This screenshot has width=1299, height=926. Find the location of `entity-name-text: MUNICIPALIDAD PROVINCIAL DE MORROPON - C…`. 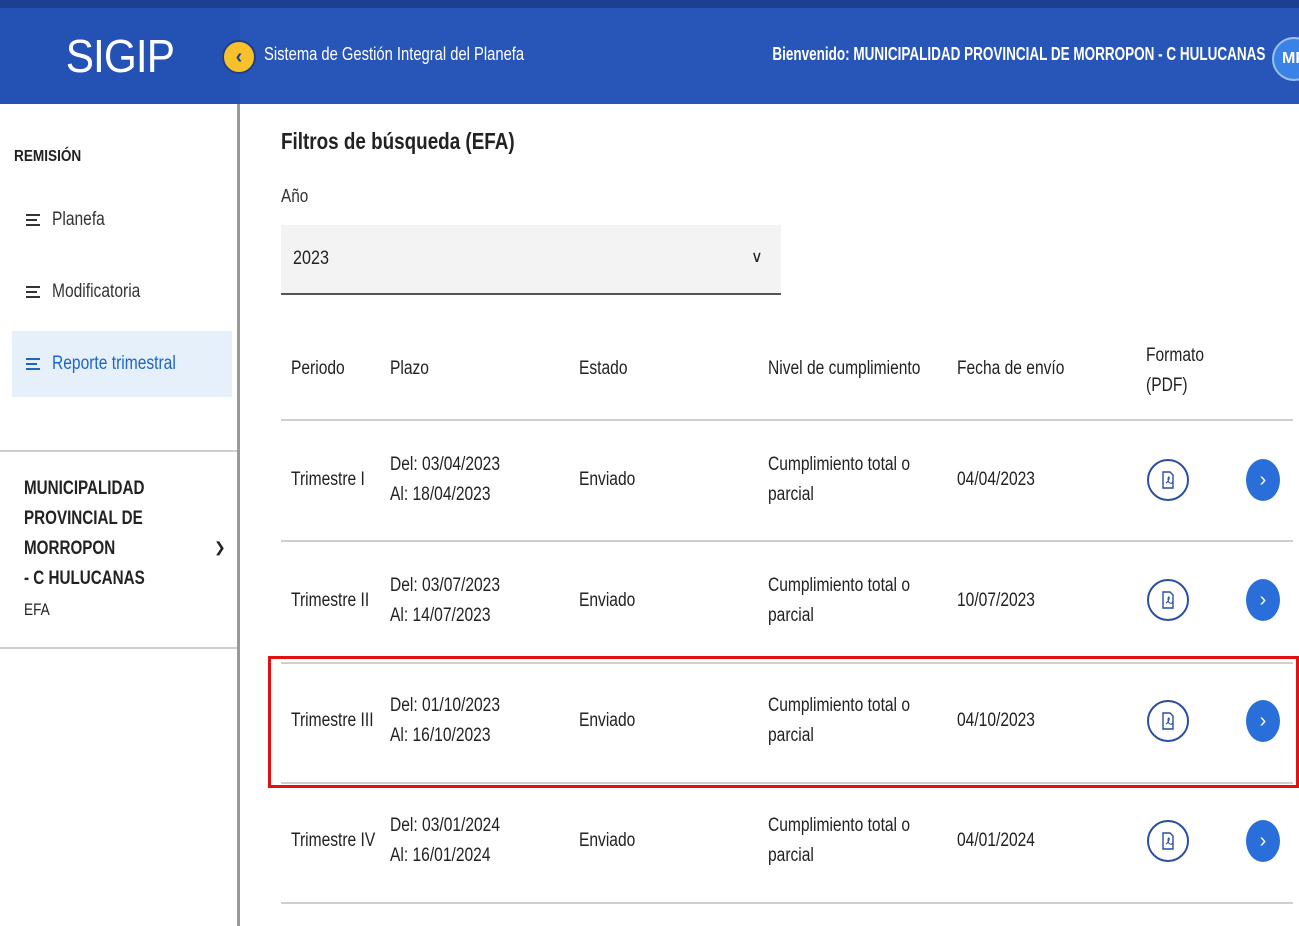

entity-name-text: MUNICIPALIDAD PROVINCIAL DE MORROPON - C… is located at coordinates (84, 533).